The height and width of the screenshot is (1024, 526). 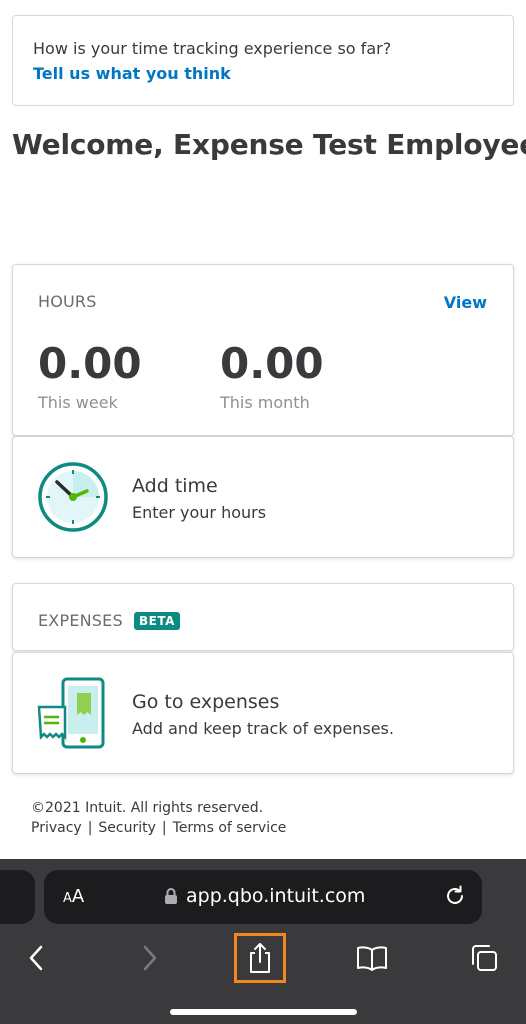 What do you see at coordinates (175, 486) in the screenshot?
I see `add-time-title: Add time` at bounding box center [175, 486].